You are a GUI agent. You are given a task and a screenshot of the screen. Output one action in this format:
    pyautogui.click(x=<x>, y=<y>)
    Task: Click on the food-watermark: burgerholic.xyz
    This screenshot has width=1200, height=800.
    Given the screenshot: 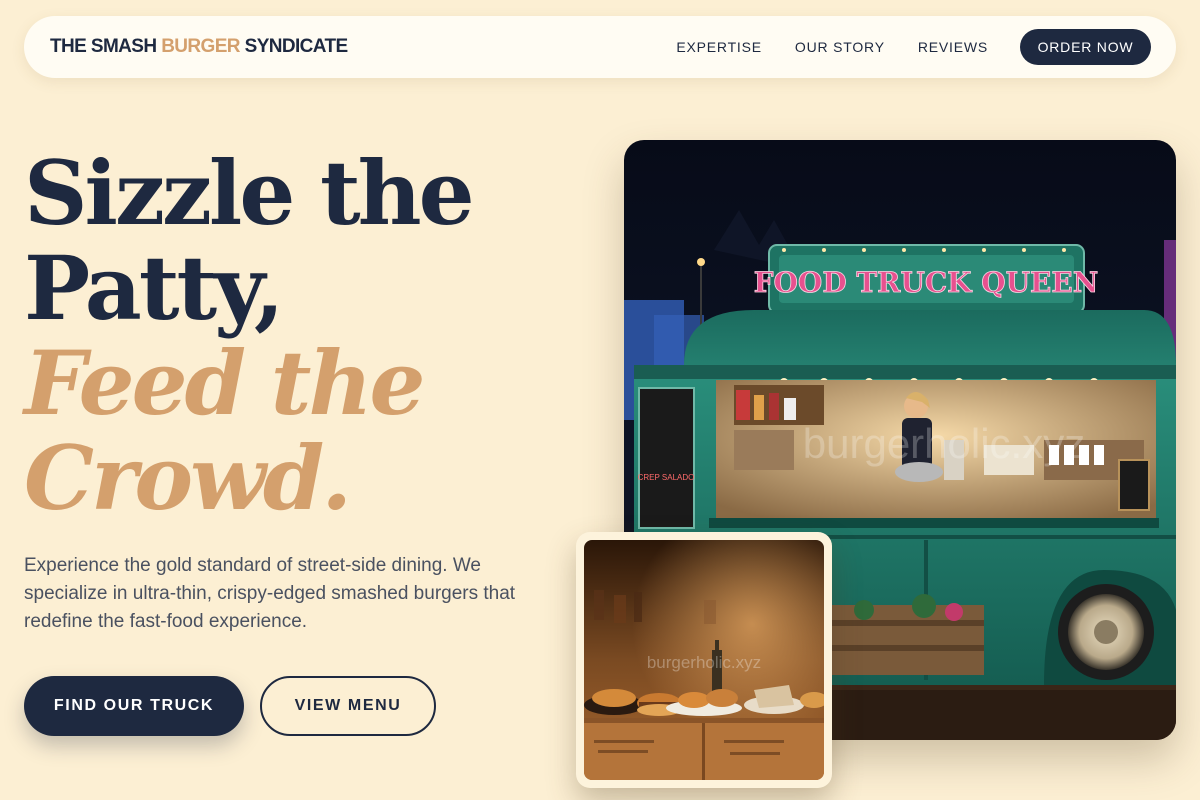 What is the action you would take?
    pyautogui.click(x=704, y=662)
    